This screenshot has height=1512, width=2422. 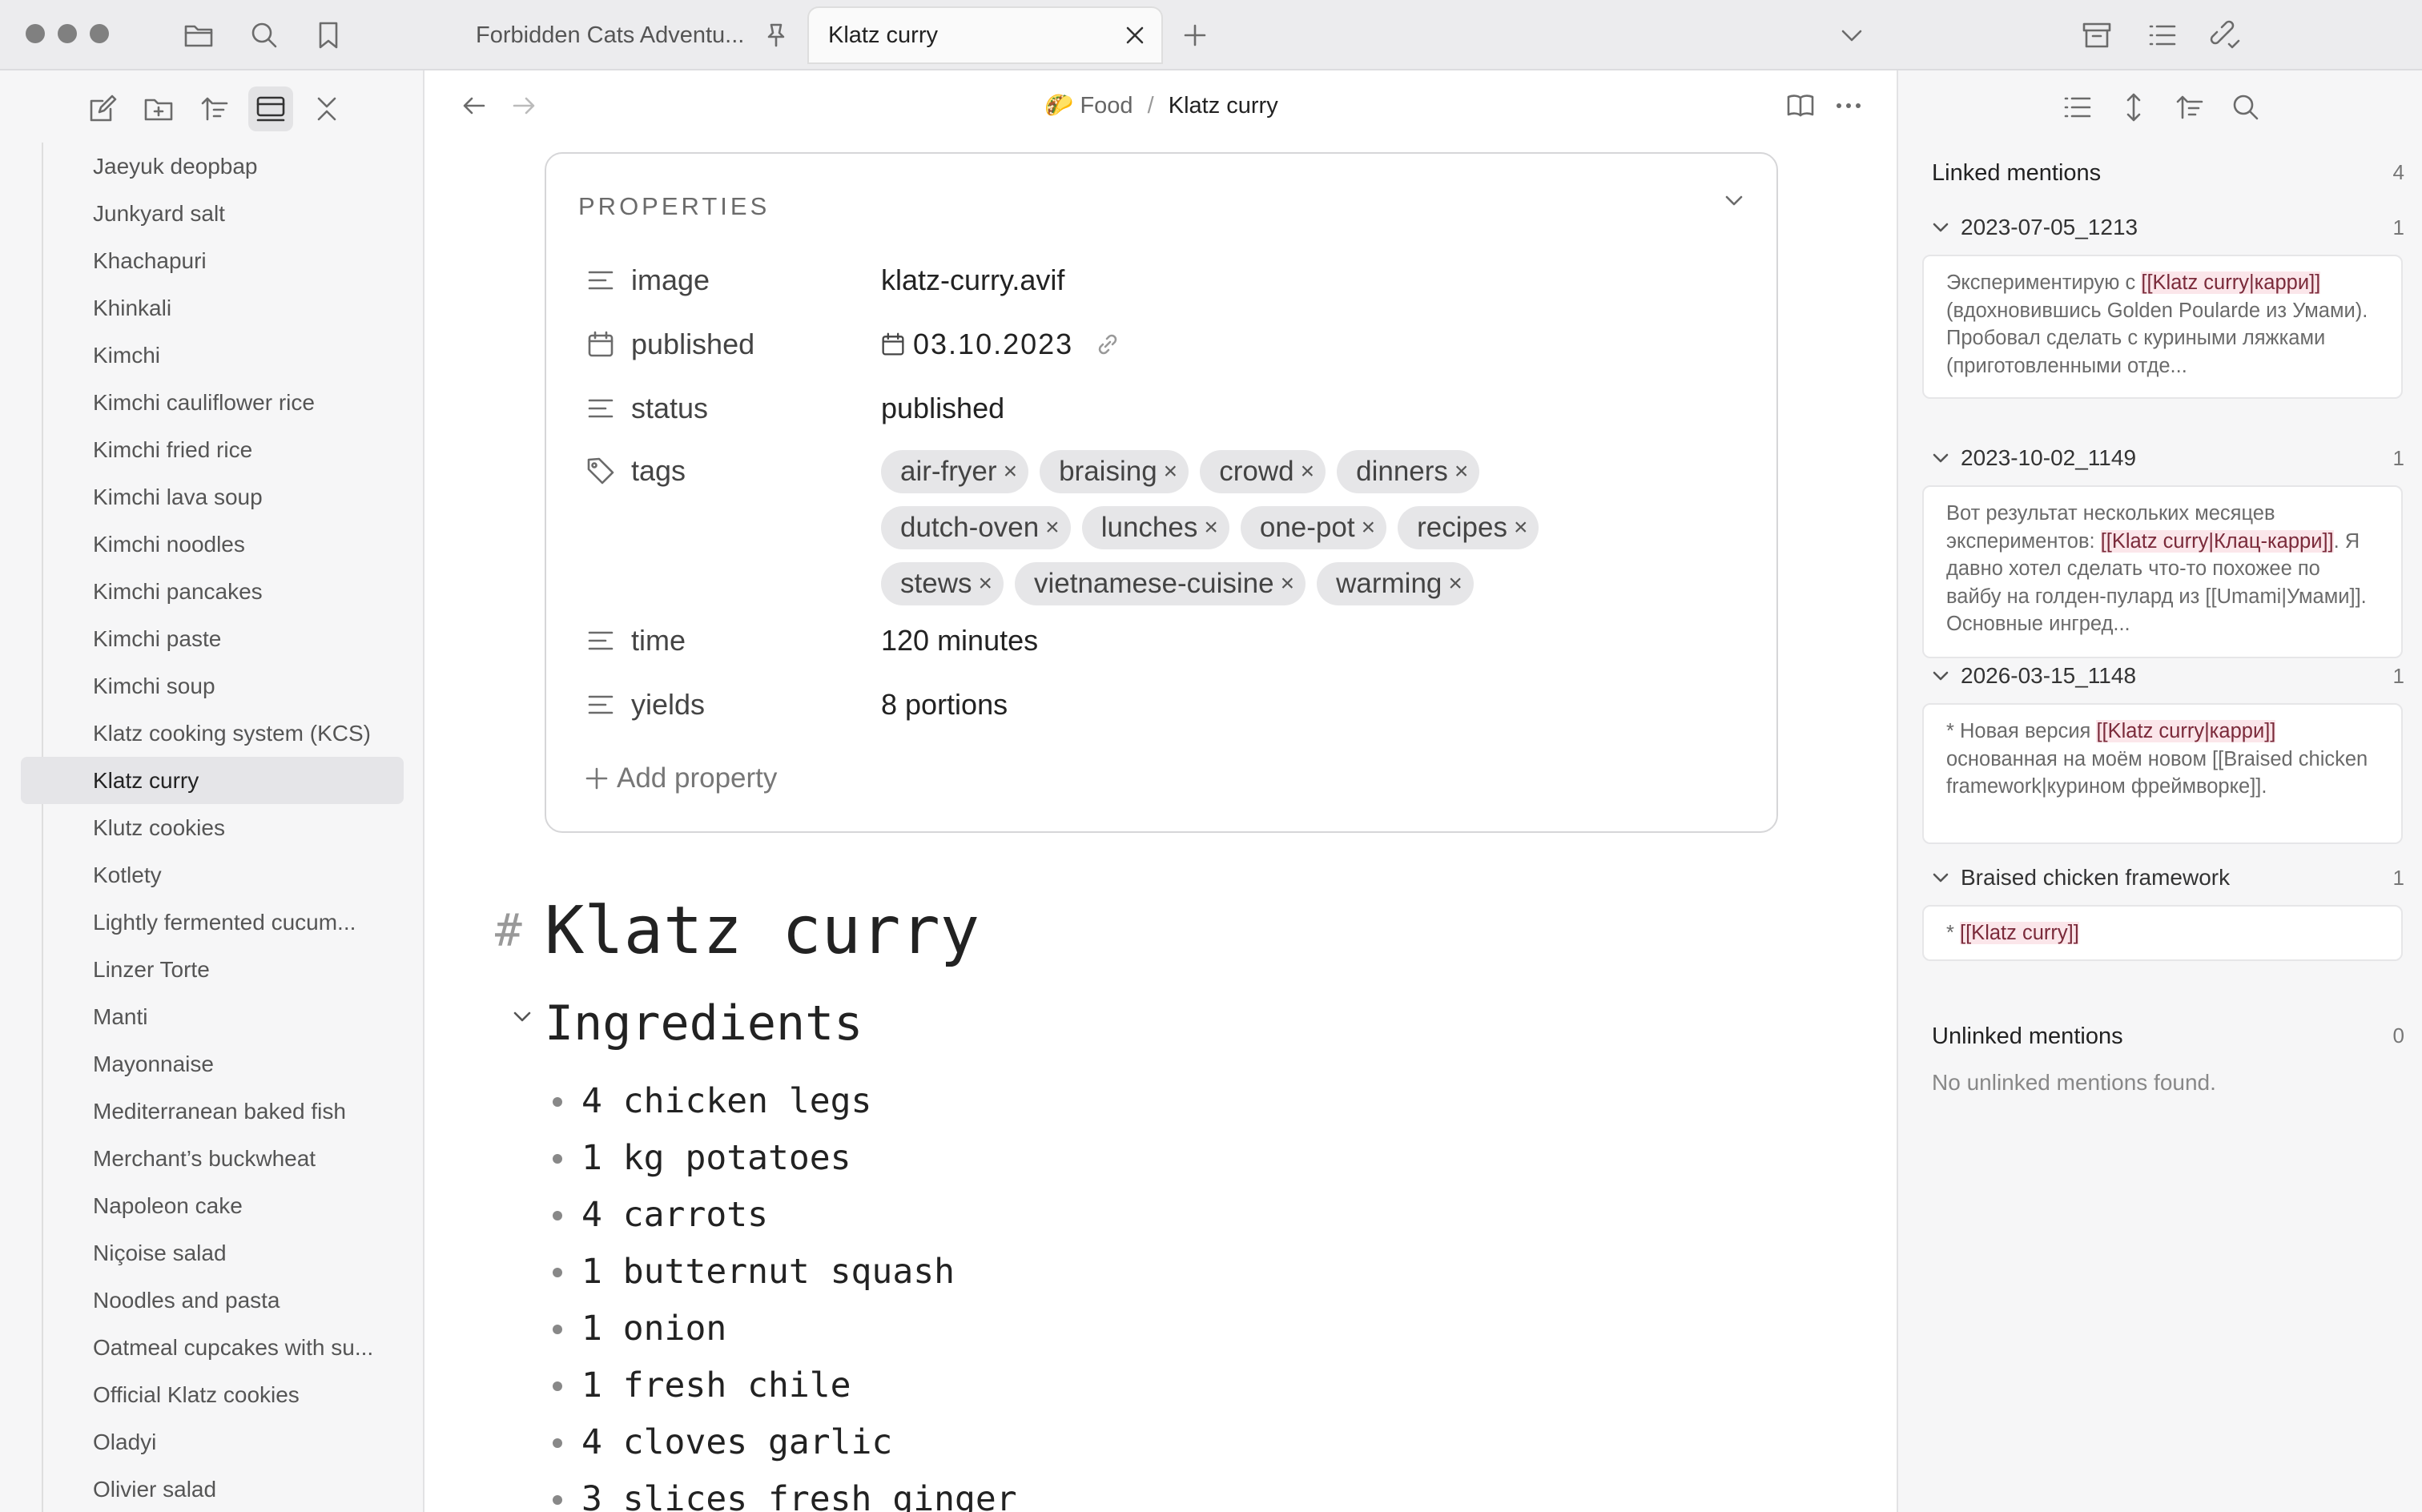 I want to click on file-item: Kimchi fried rice, so click(x=212, y=449).